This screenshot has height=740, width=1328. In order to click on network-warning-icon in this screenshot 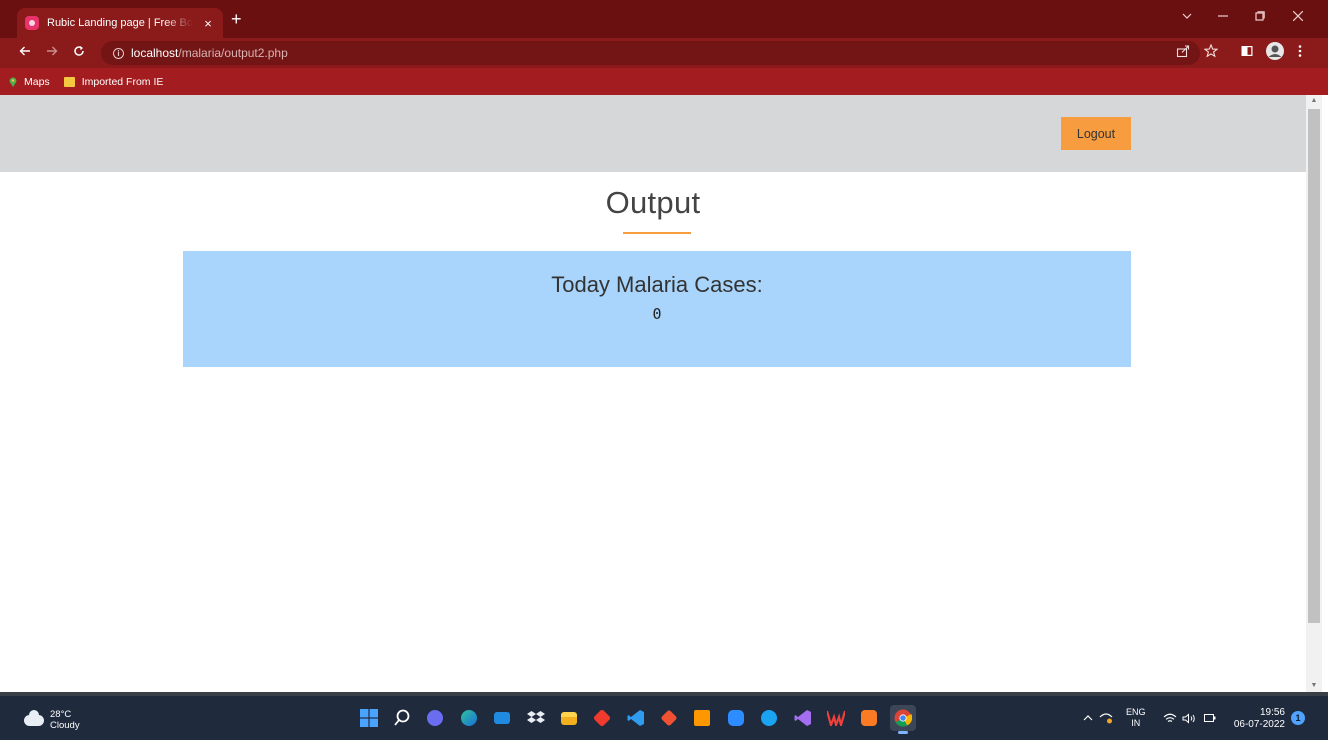, I will do `click(1106, 718)`.